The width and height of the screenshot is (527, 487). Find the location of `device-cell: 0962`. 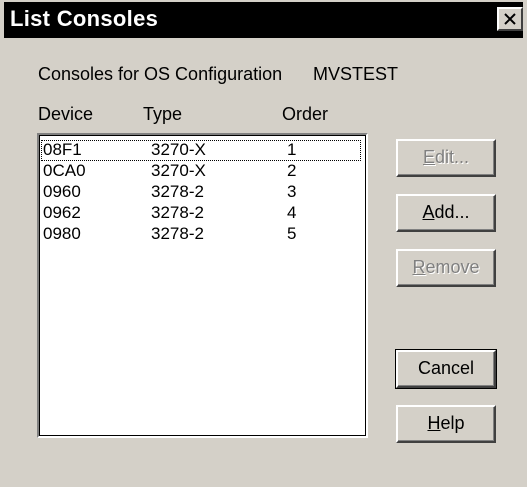

device-cell: 0962 is located at coordinates (62, 212).